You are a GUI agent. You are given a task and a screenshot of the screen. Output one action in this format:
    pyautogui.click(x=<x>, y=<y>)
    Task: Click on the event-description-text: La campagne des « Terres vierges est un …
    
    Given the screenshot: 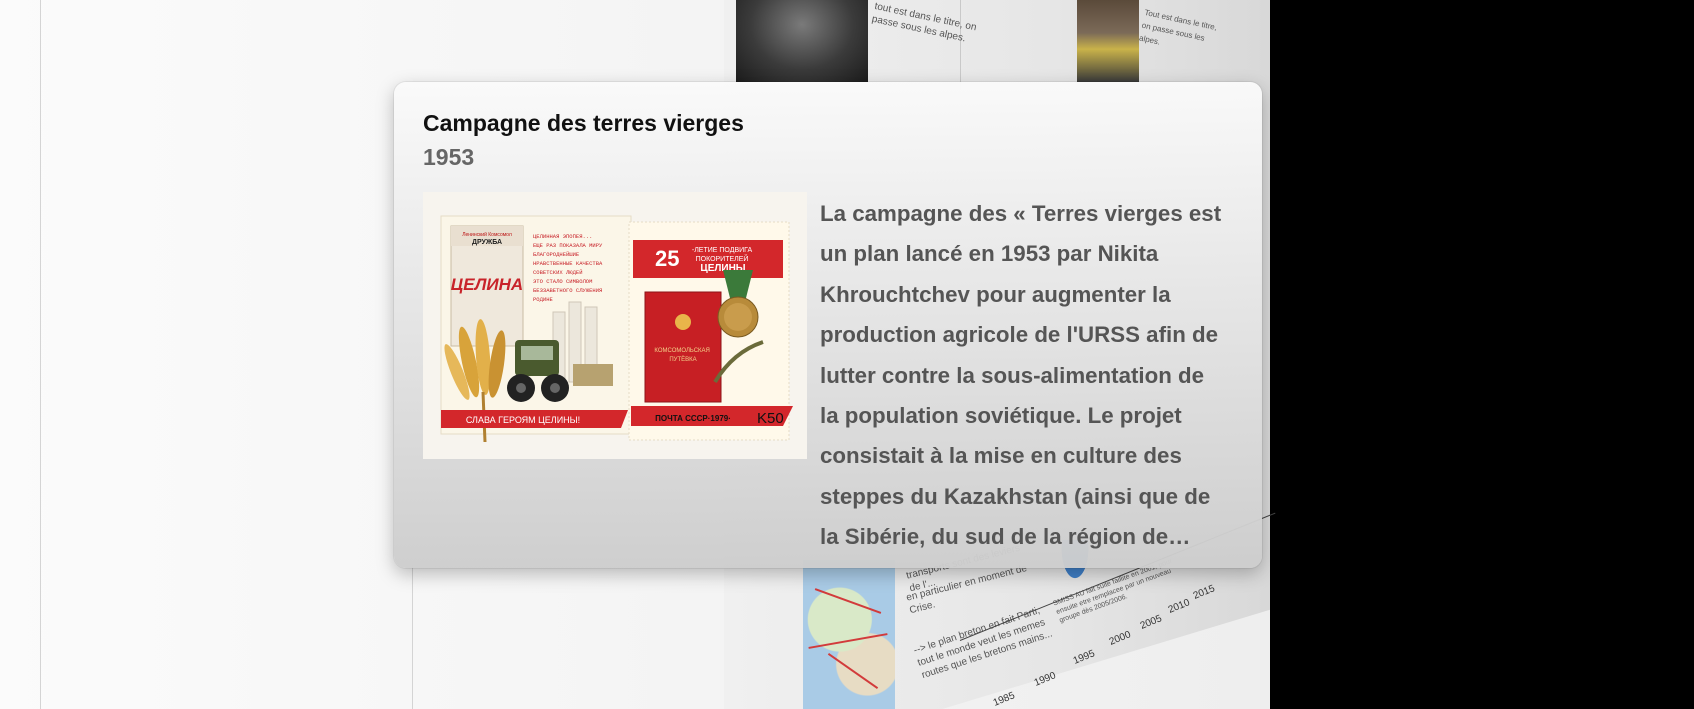 What is the action you would take?
    pyautogui.click(x=1021, y=375)
    